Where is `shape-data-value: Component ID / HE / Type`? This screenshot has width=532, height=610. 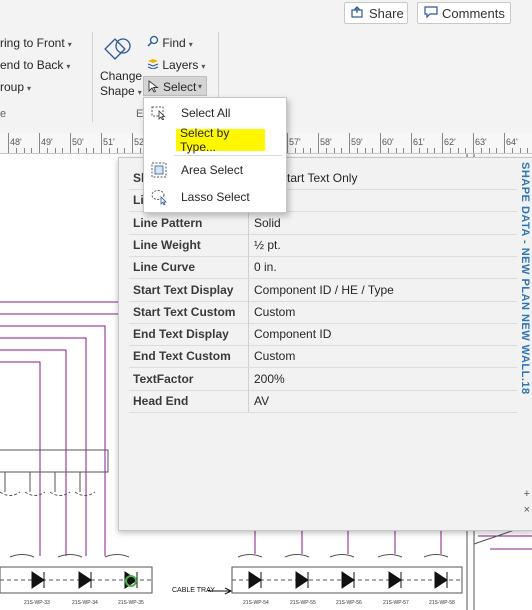
shape-data-value: Component ID / HE / Type is located at coordinates (321, 289).